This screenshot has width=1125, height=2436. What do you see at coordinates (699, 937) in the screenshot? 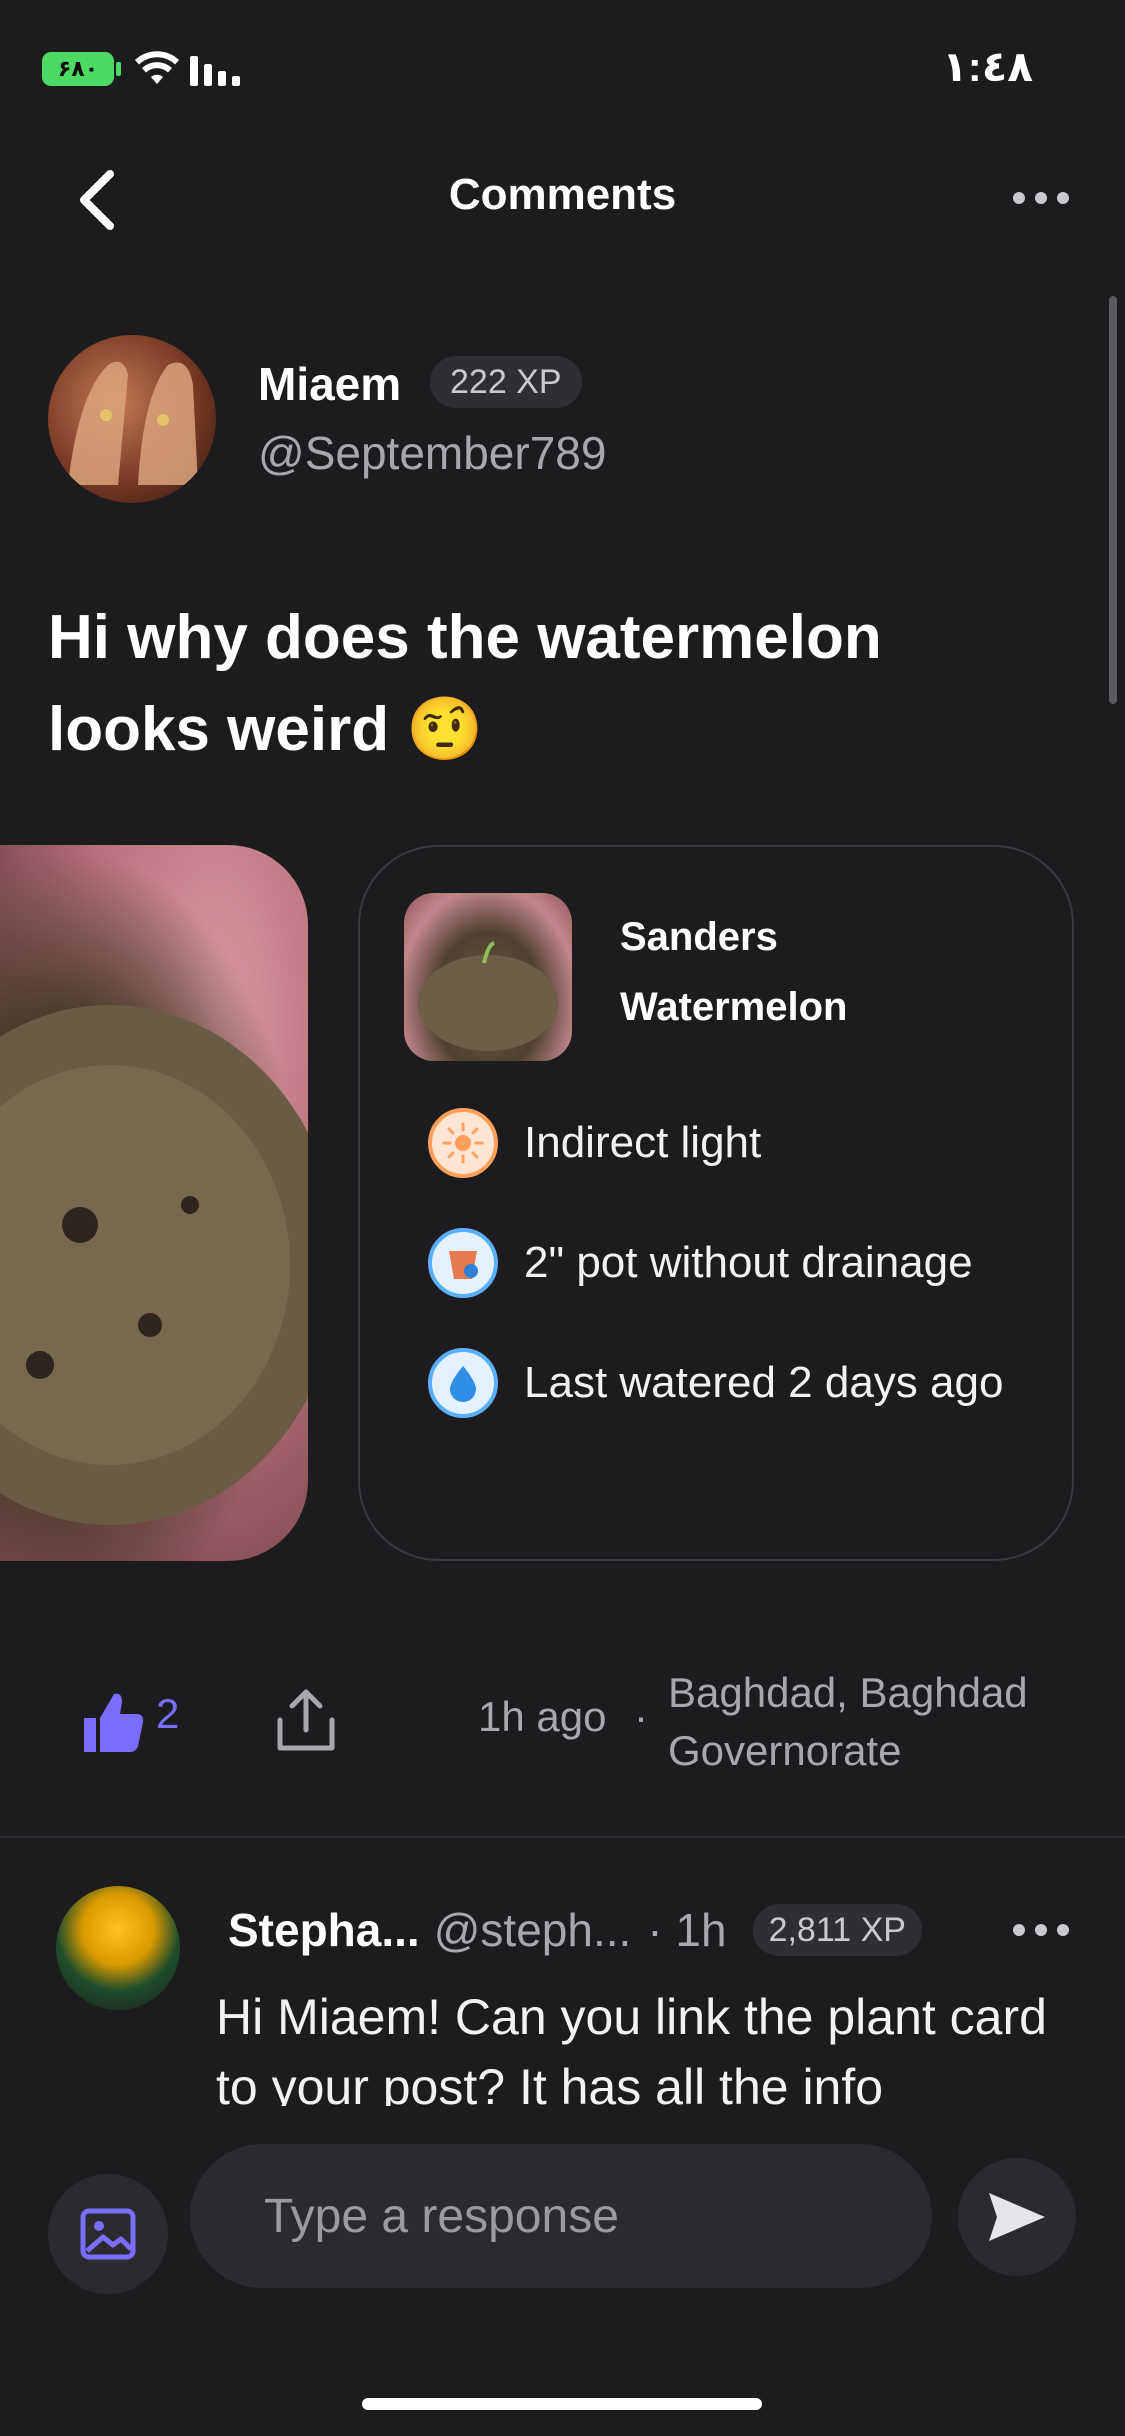
I see `plant-card-owner: Sanders` at bounding box center [699, 937].